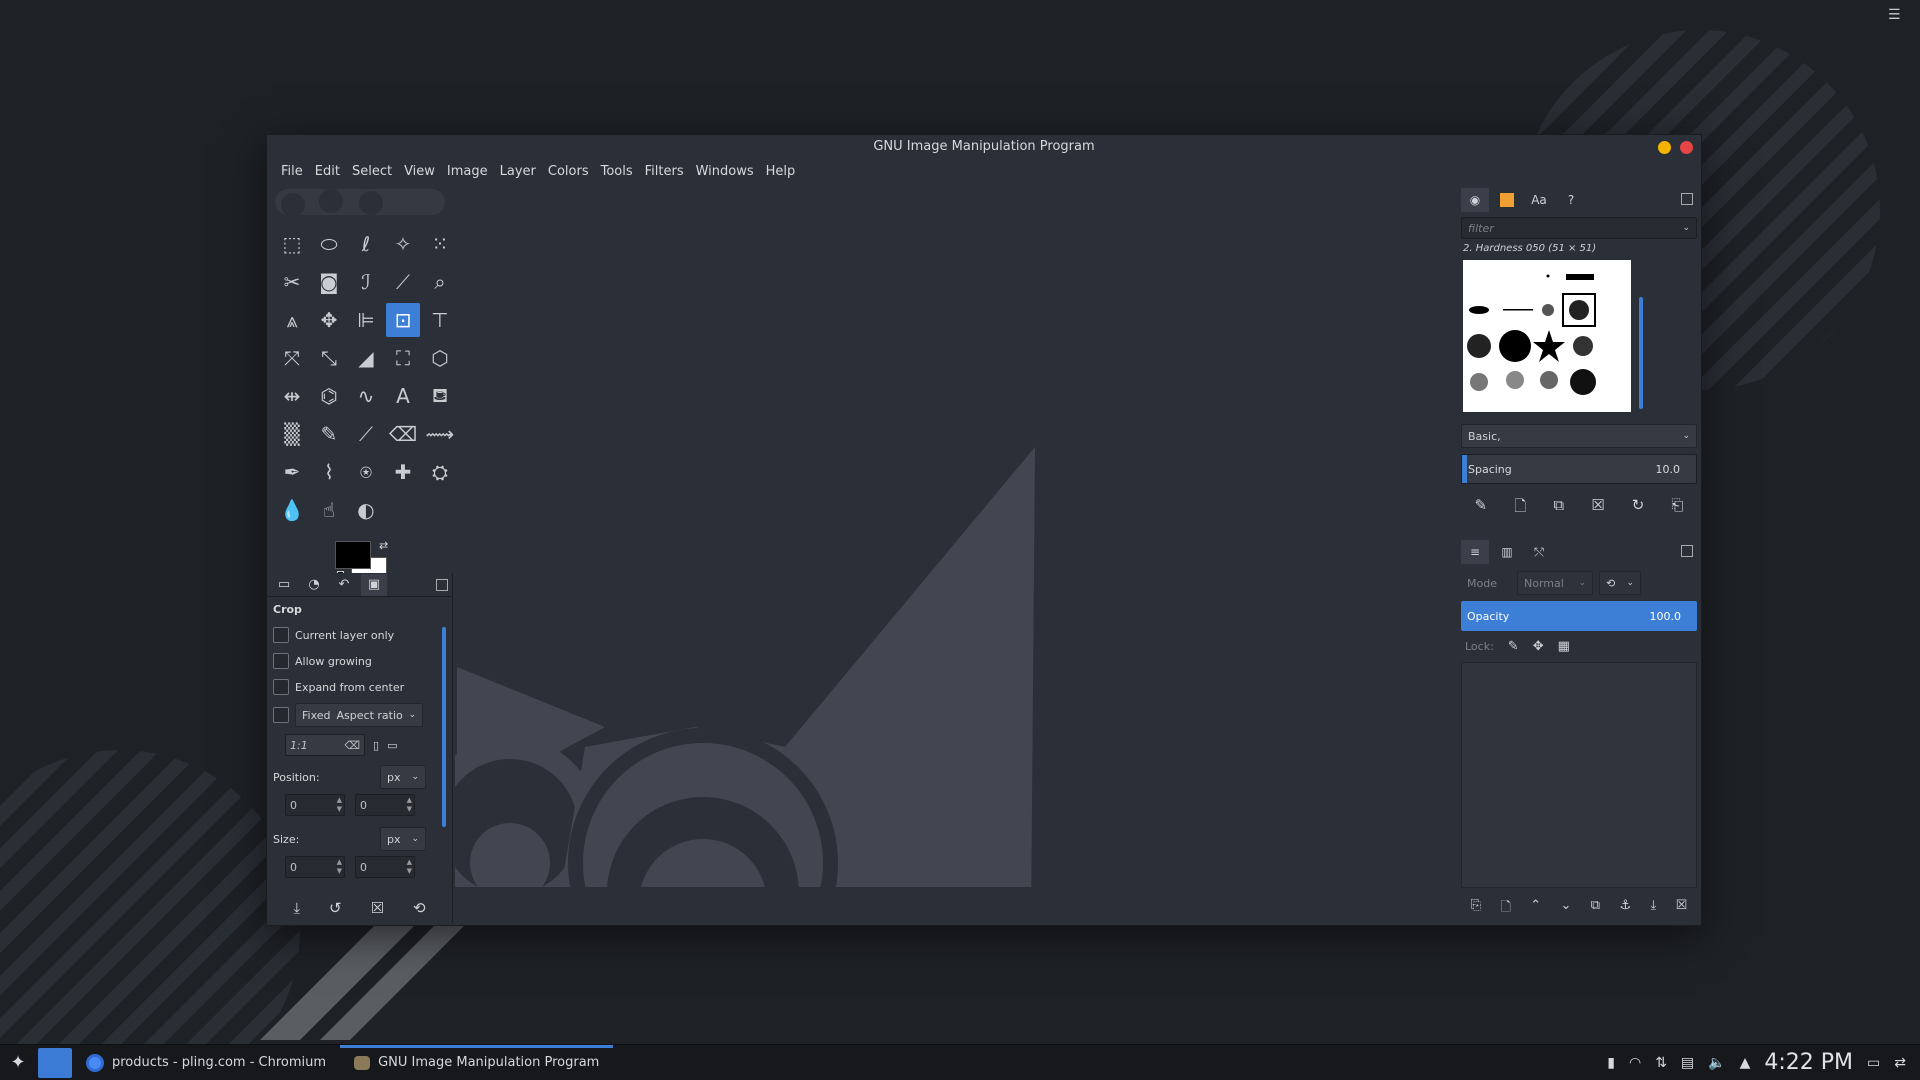 This screenshot has height=1080, width=1920. What do you see at coordinates (325, 745) in the screenshot?
I see `ratio-input: 1:1 ⌫` at bounding box center [325, 745].